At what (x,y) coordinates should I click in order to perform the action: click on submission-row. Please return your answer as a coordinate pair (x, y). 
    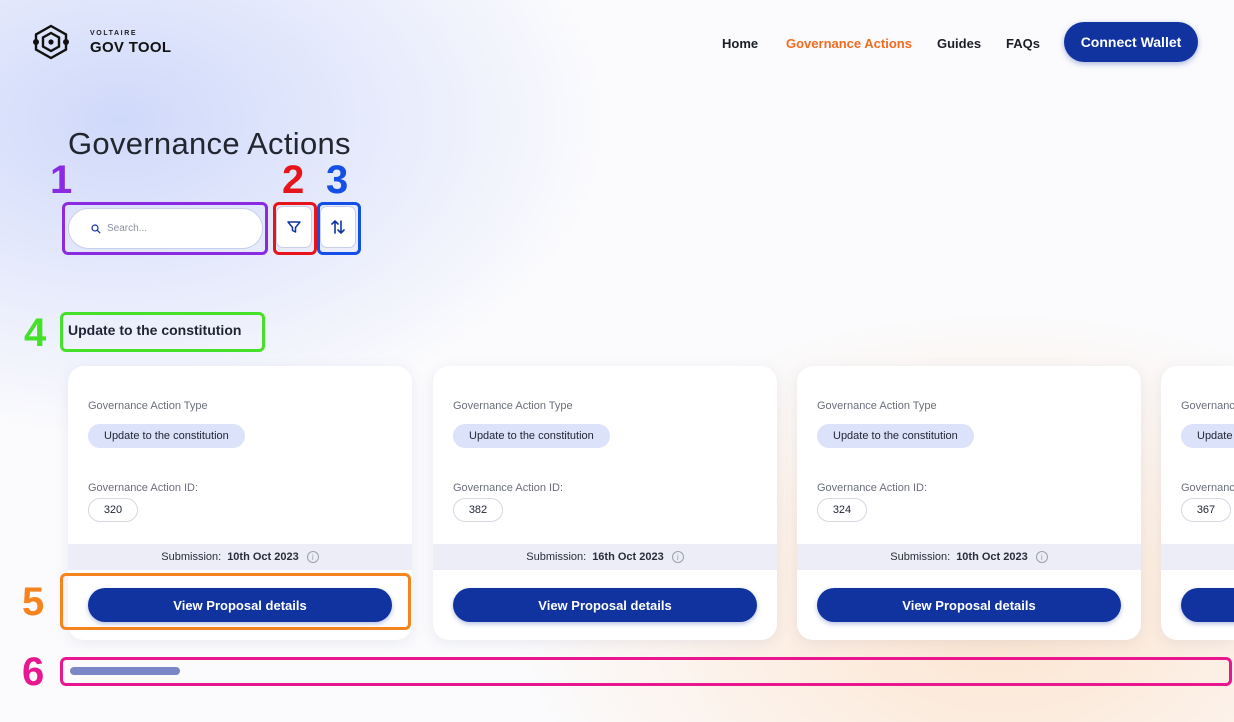
    Looking at the image, I should click on (1197, 557).